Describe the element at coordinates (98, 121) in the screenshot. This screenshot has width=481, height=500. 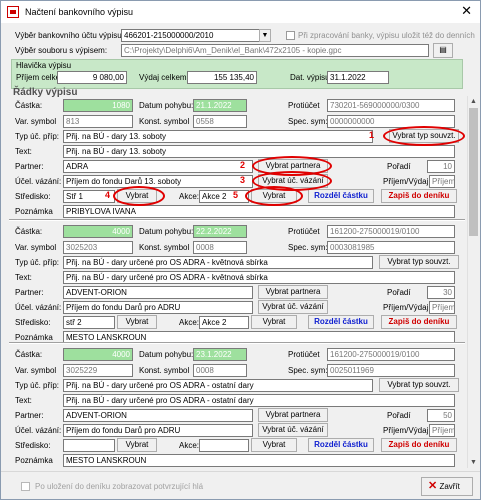
I see `var-symbol-field: 813` at that location.